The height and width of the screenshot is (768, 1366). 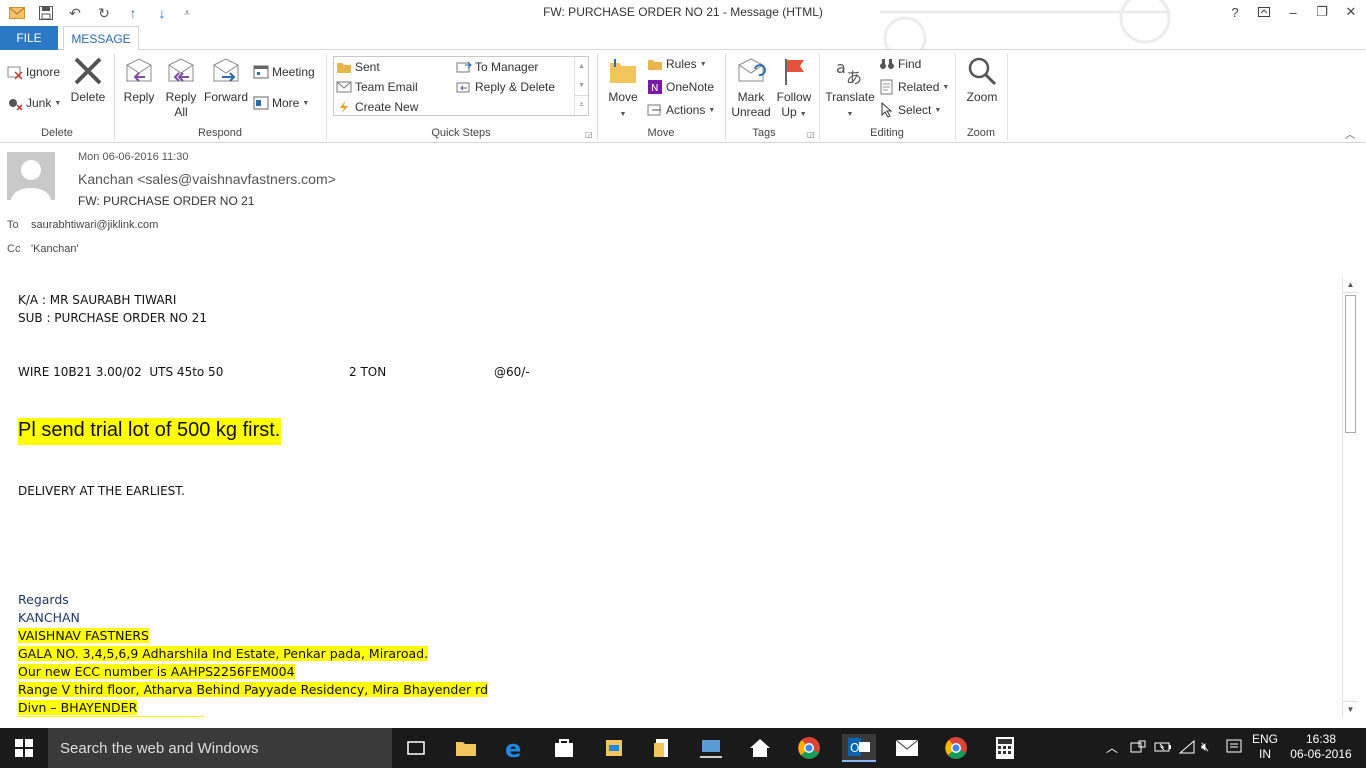 What do you see at coordinates (464, 87) in the screenshot?
I see `reply-delete-icon` at bounding box center [464, 87].